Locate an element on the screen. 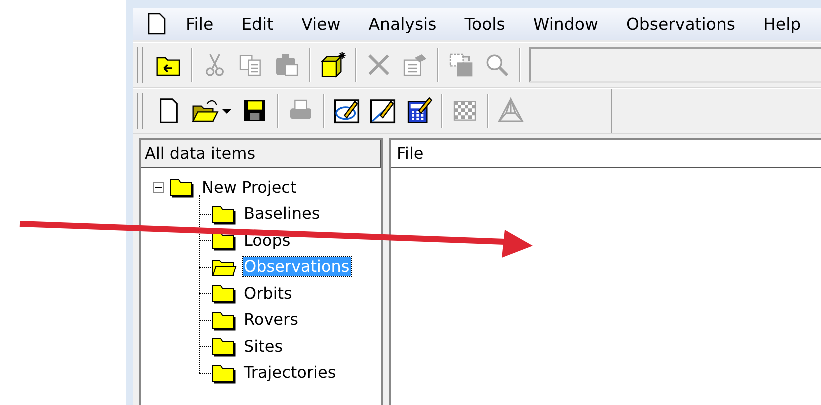  tree-item: Baselines is located at coordinates (282, 214).